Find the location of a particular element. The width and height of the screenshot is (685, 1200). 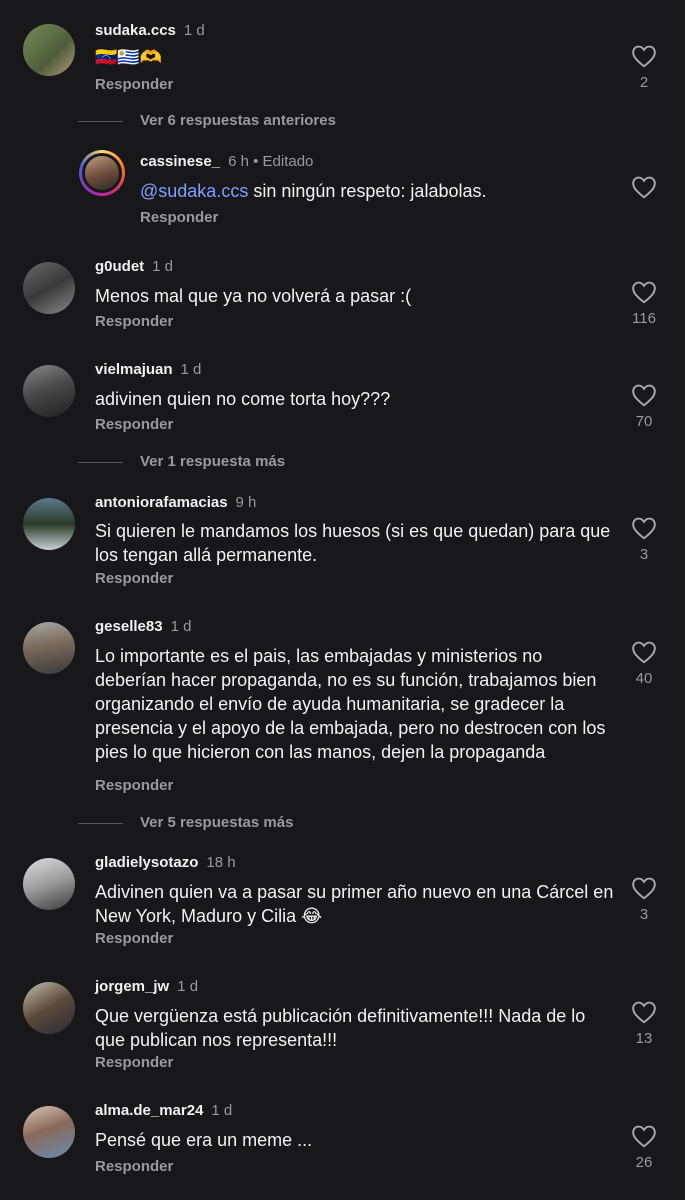

like-button is located at coordinates (644, 187).